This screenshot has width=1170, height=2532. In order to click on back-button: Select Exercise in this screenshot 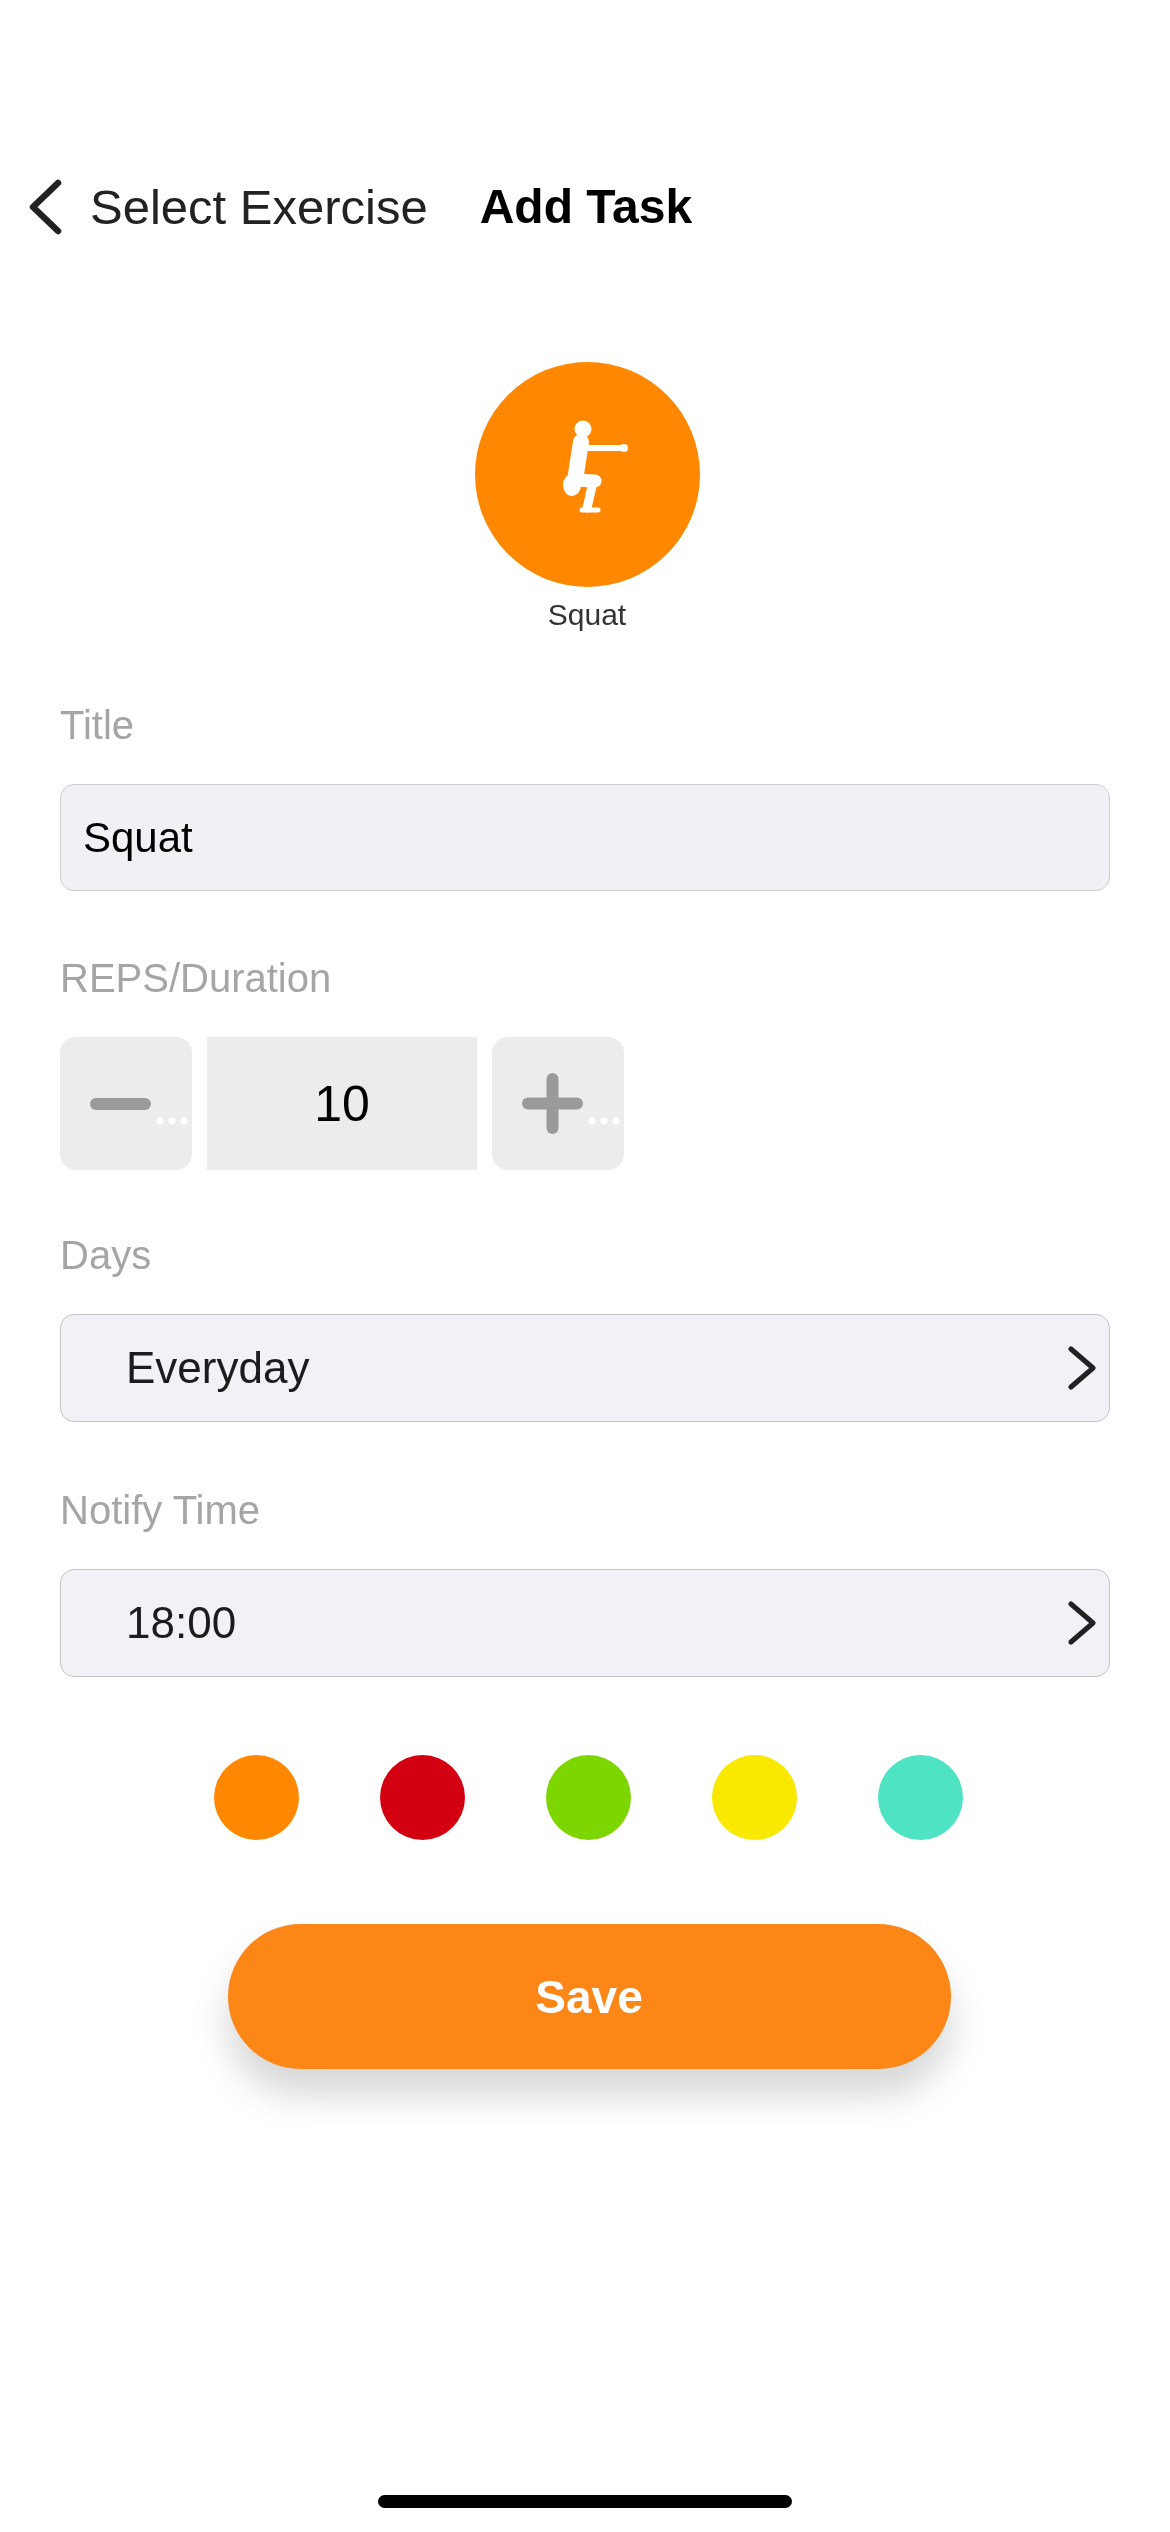, I will do `click(228, 207)`.